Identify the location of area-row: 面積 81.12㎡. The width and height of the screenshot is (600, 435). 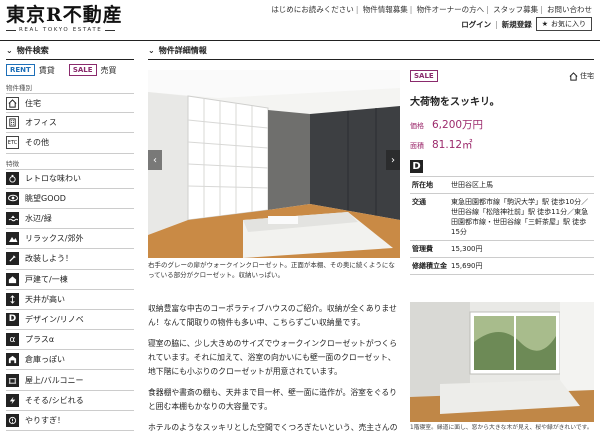
(441, 145).